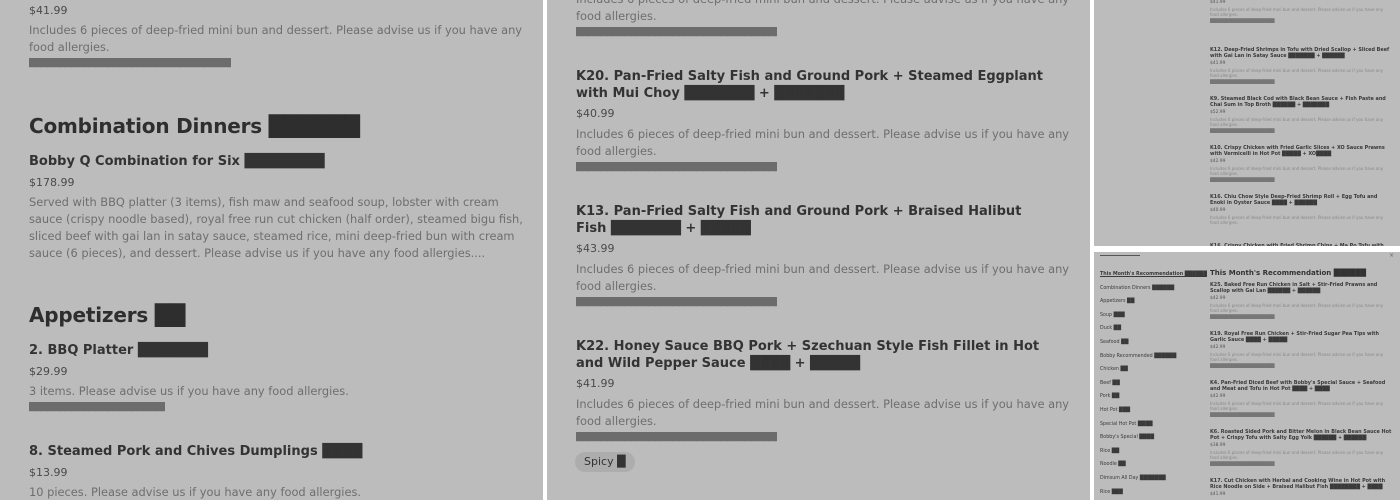 The image size is (1400, 500). I want to click on sidebar-category-item: Duck ██, so click(1153, 329).